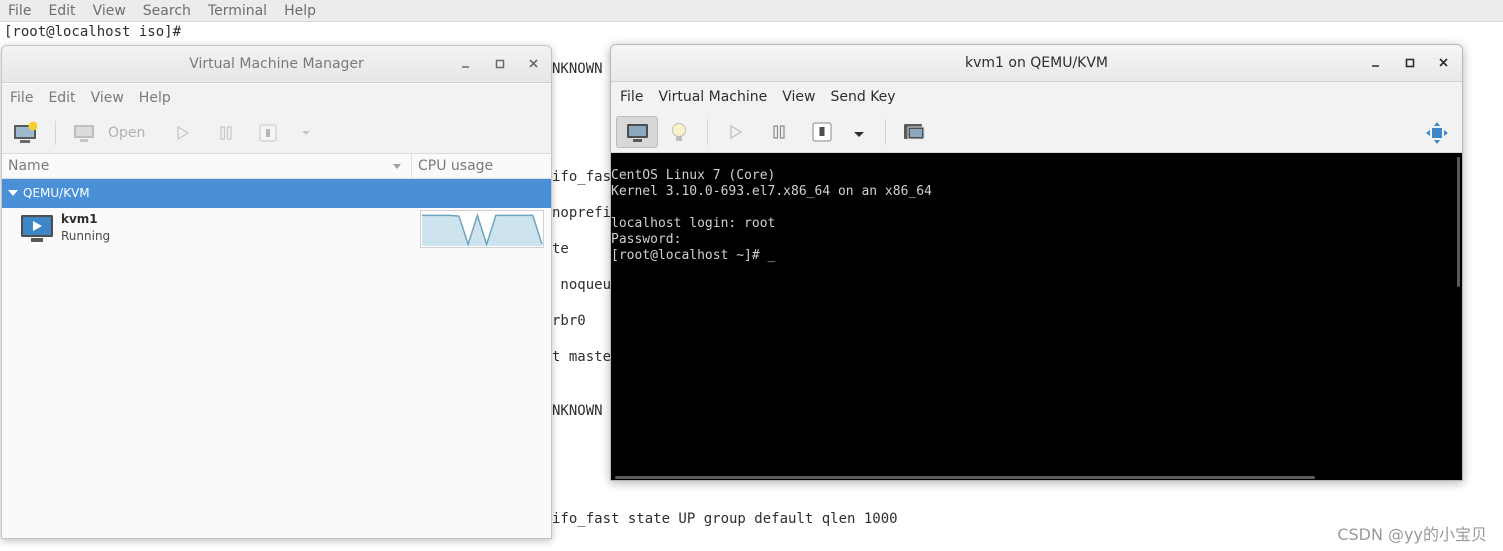 The height and width of the screenshot is (551, 1503). I want to click on terminal-menu-edit: Edit, so click(61, 11).